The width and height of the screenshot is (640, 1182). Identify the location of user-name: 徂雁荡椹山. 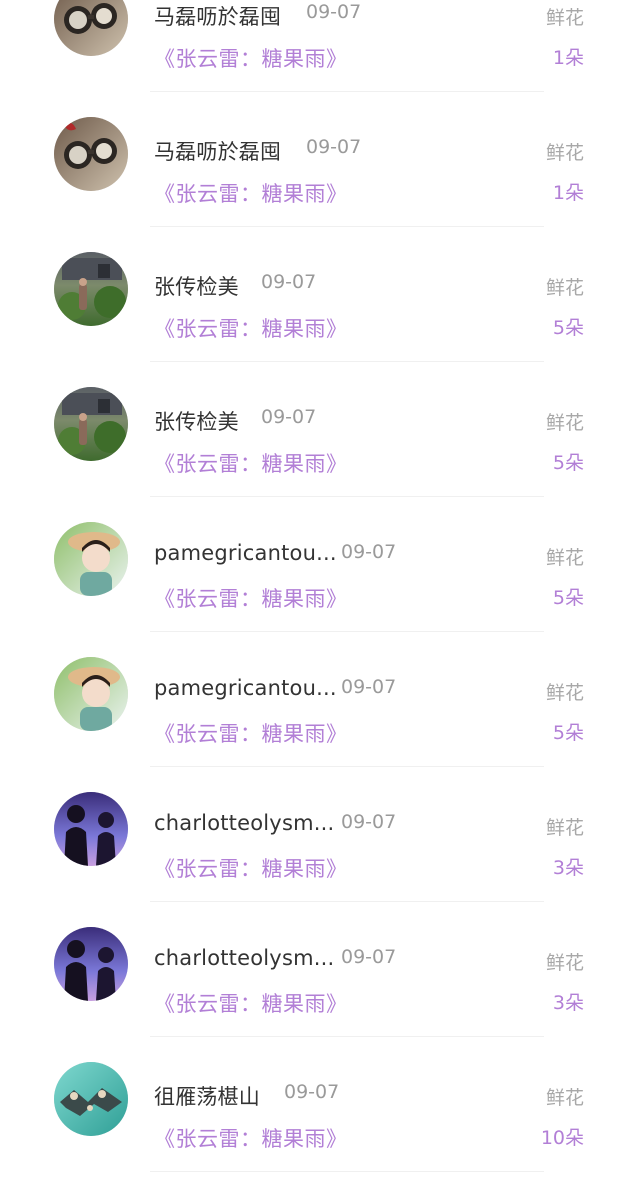
(207, 1096).